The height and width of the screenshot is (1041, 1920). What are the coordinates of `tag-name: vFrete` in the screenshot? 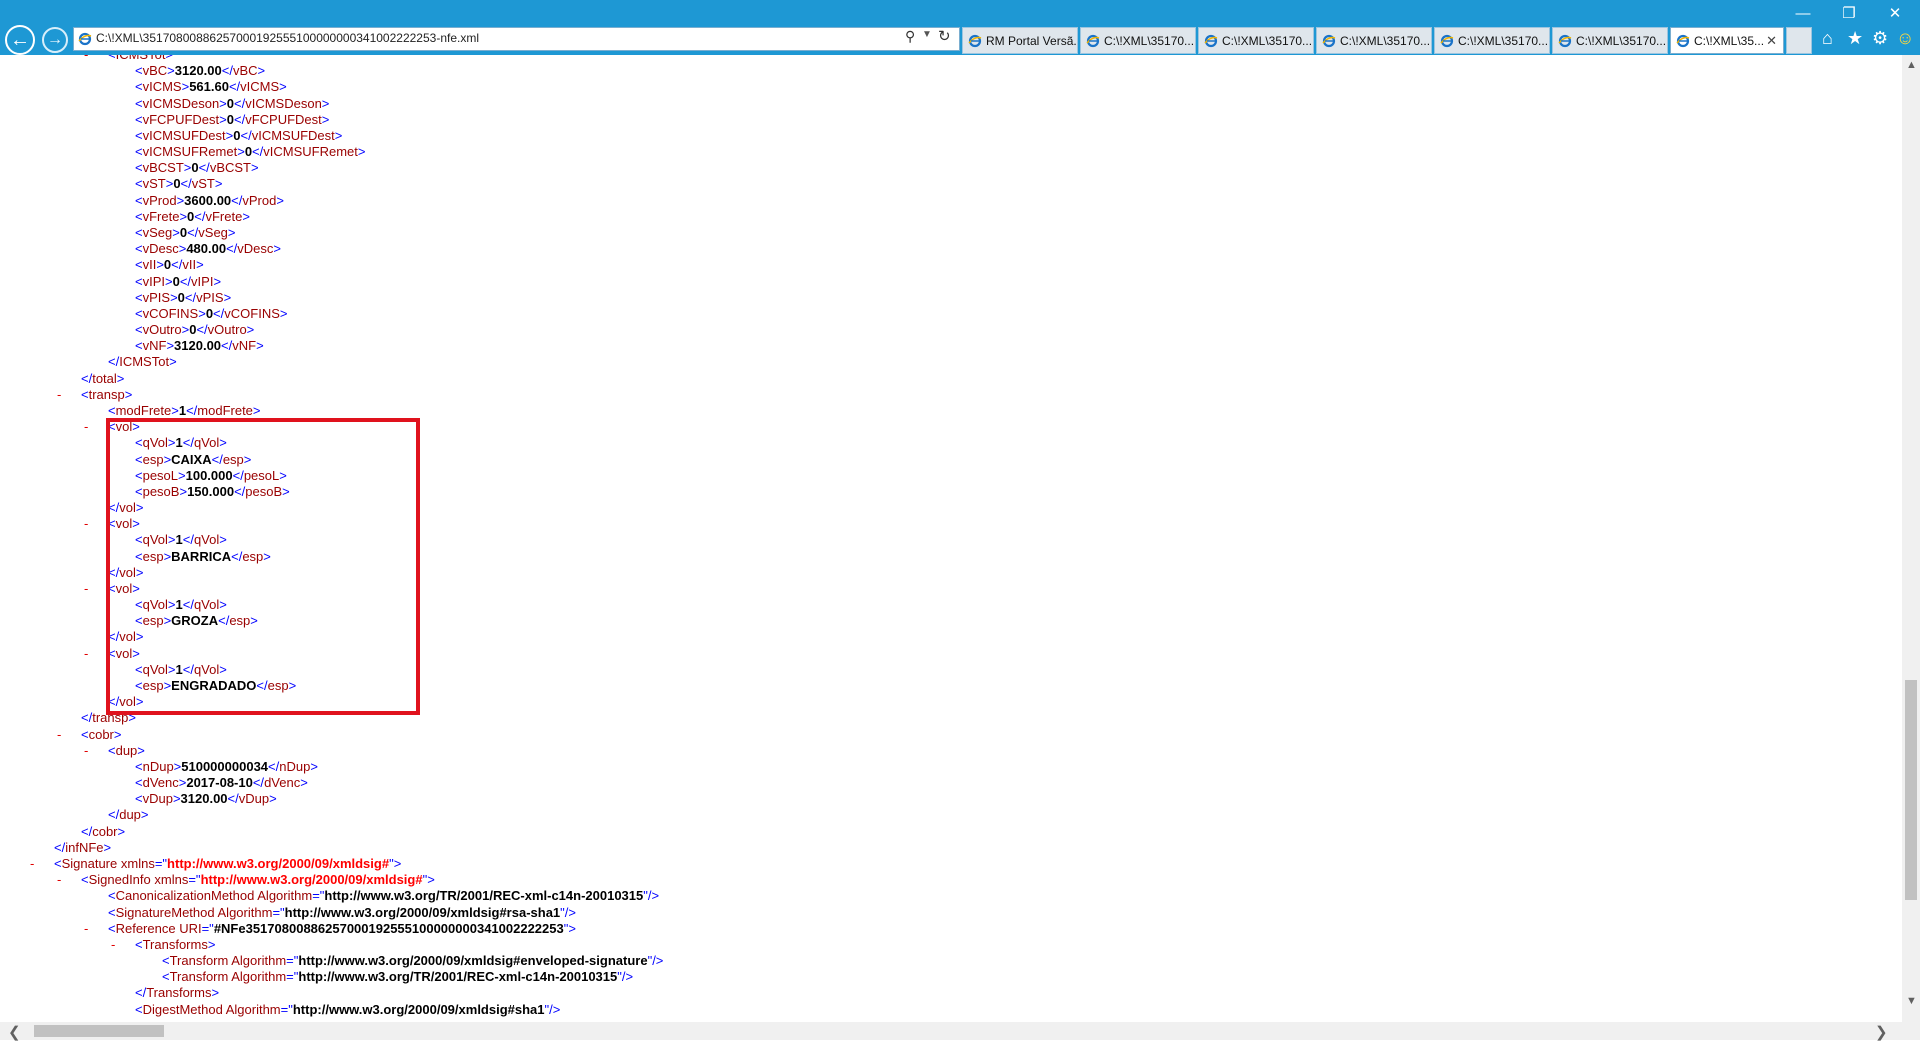 It's located at (224, 216).